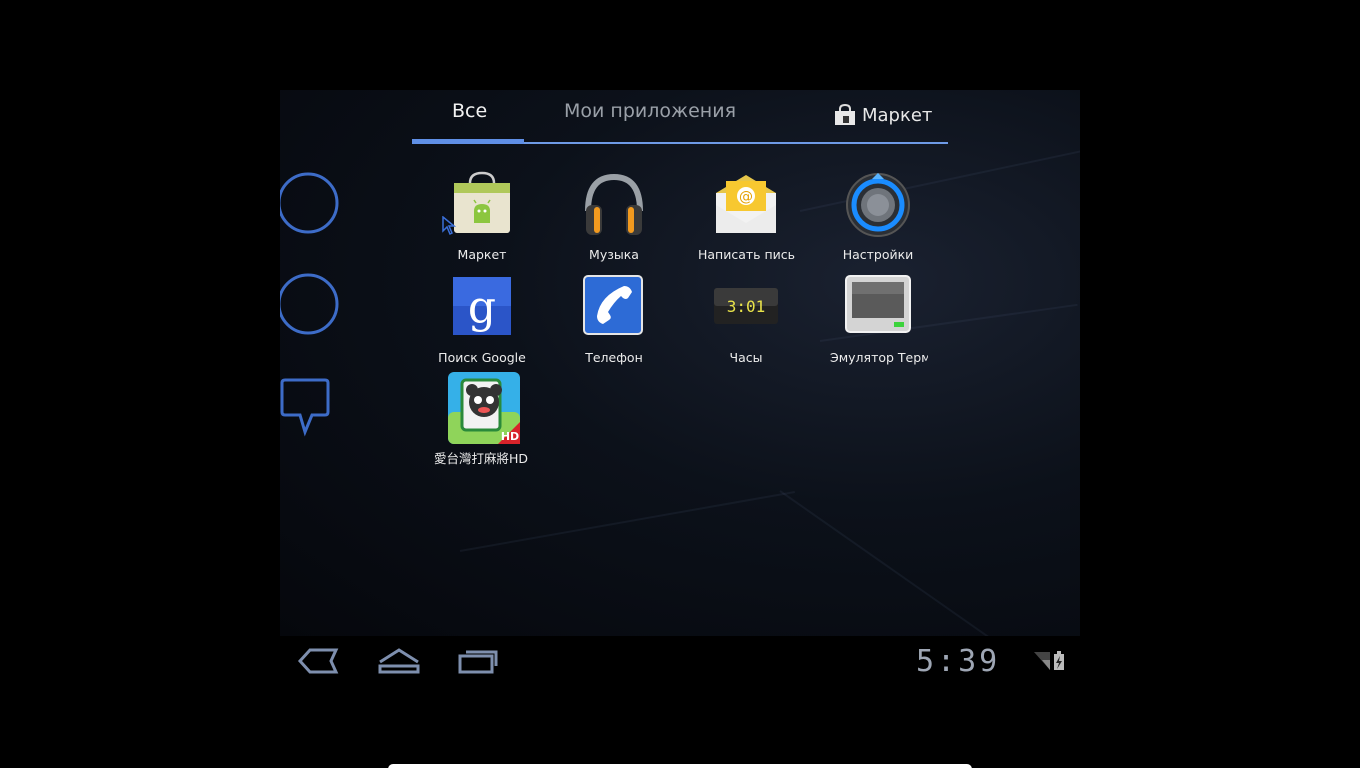 The image size is (1360, 768). What do you see at coordinates (468, 141) in the screenshot?
I see `tab-active-indicator` at bounding box center [468, 141].